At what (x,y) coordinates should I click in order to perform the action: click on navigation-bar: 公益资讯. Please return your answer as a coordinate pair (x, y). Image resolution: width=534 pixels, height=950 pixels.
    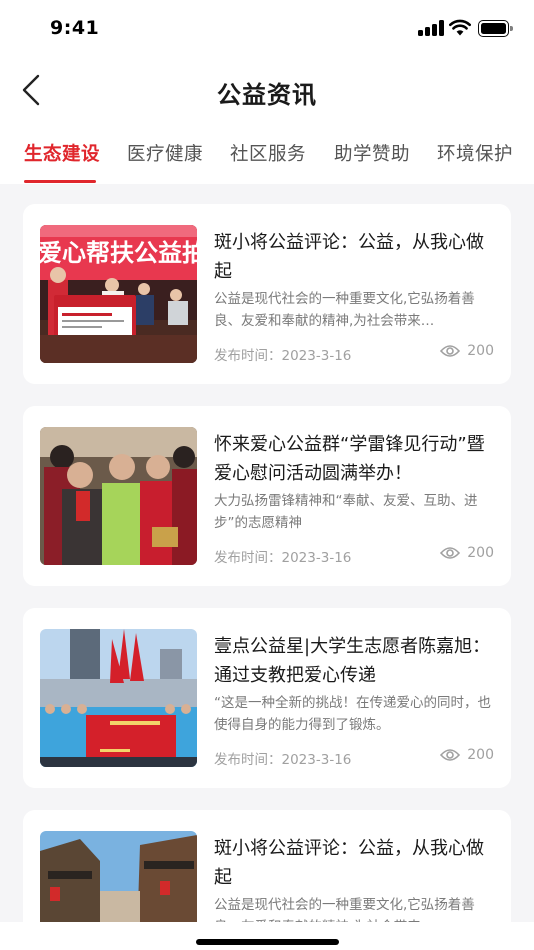
    Looking at the image, I should click on (267, 93).